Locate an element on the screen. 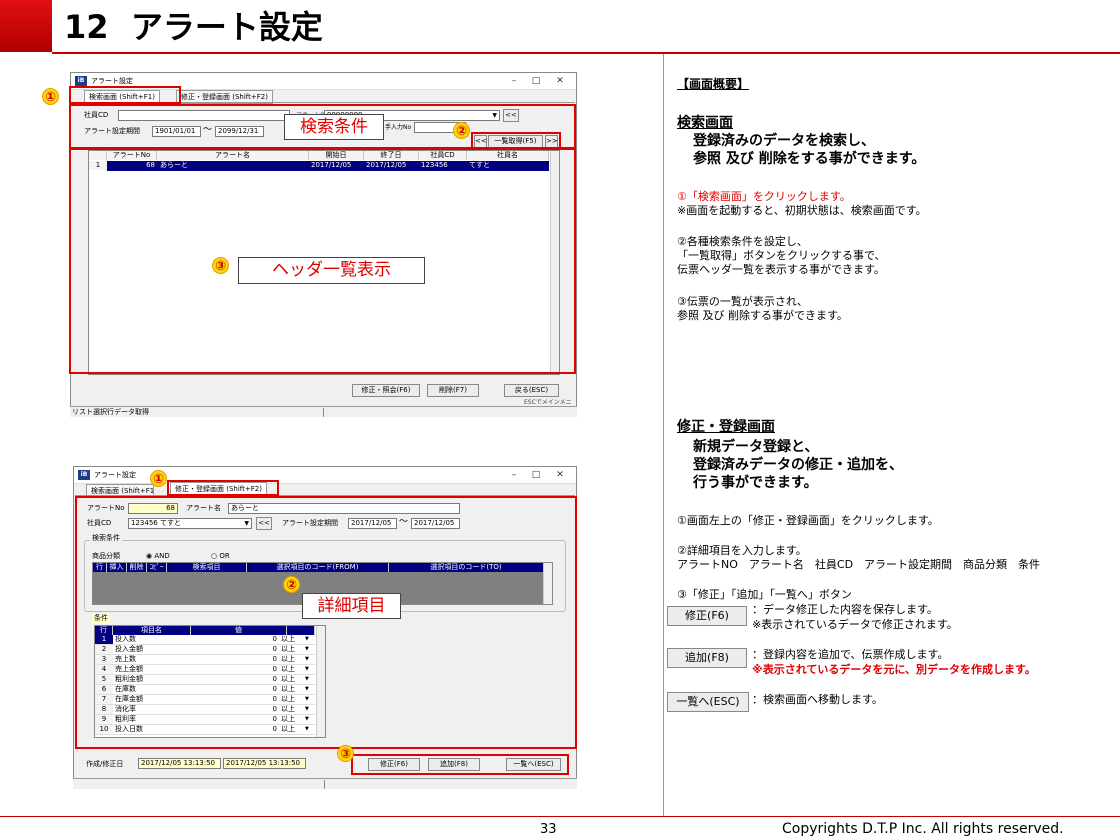 Image resolution: width=1120 pixels, height=840 pixels. mark-3: ③ is located at coordinates (220, 265).